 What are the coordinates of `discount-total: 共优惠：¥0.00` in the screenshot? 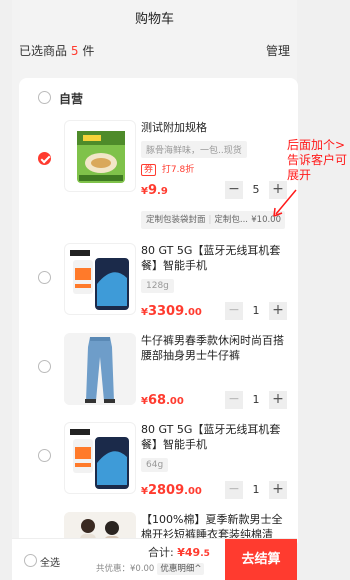 It's located at (125, 569).